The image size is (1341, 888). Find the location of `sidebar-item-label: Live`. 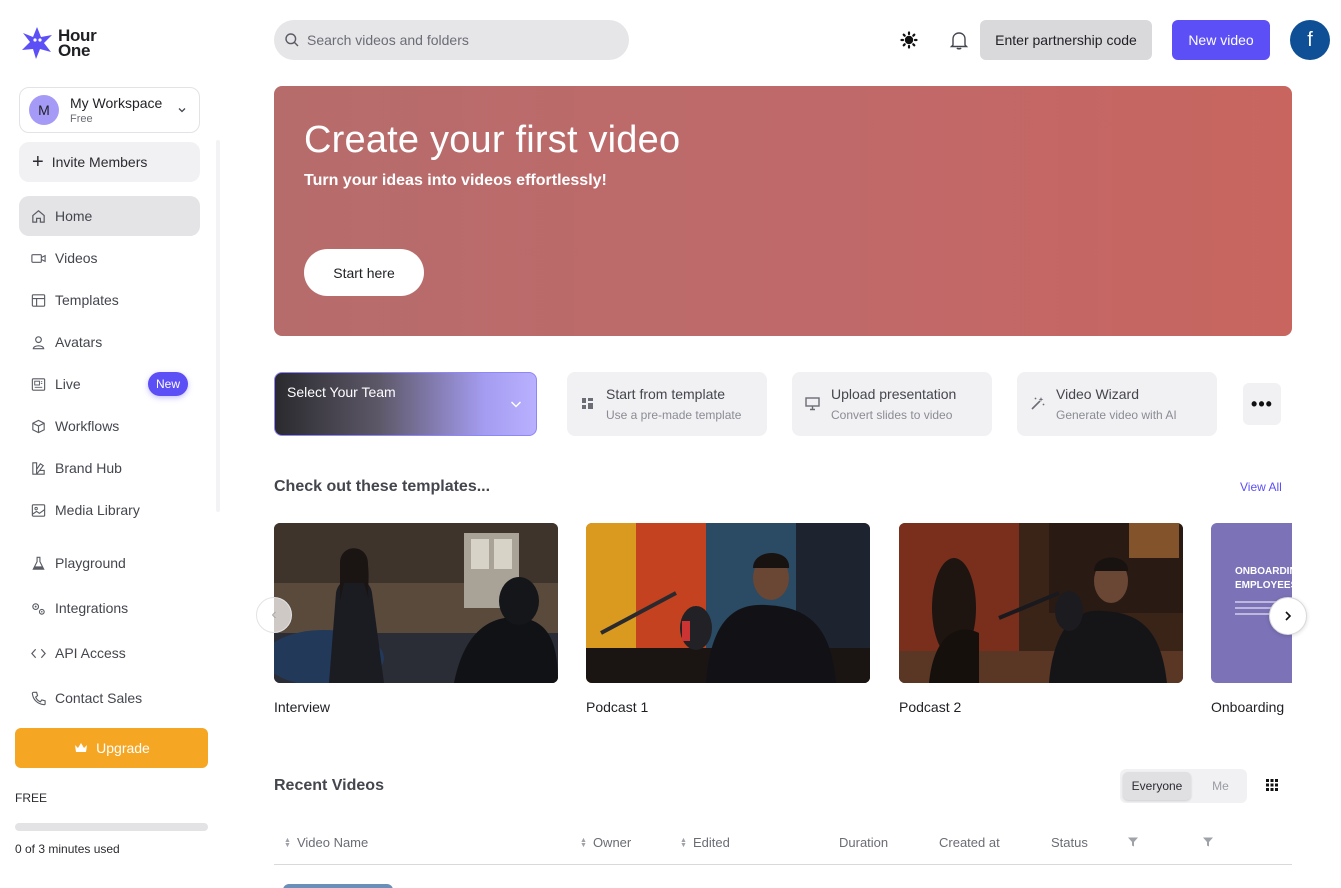

sidebar-item-label: Live is located at coordinates (68, 384).